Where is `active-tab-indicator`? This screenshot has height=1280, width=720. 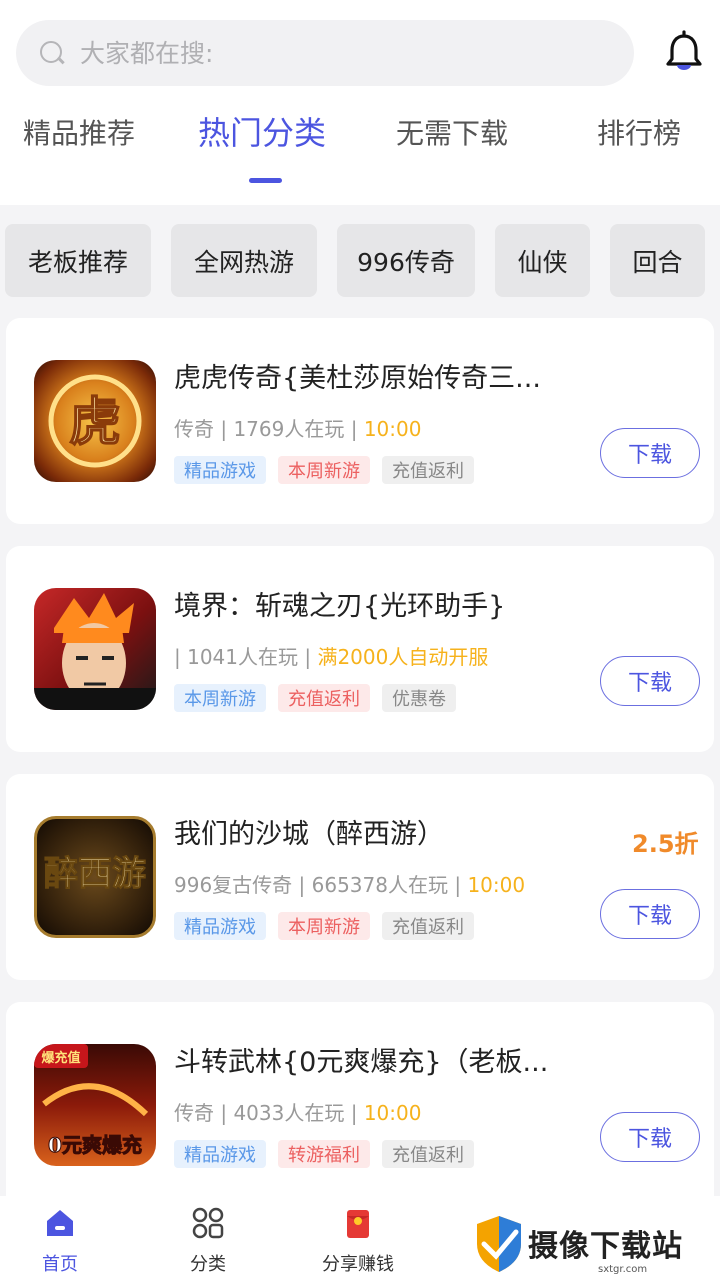
active-tab-indicator is located at coordinates (265, 180).